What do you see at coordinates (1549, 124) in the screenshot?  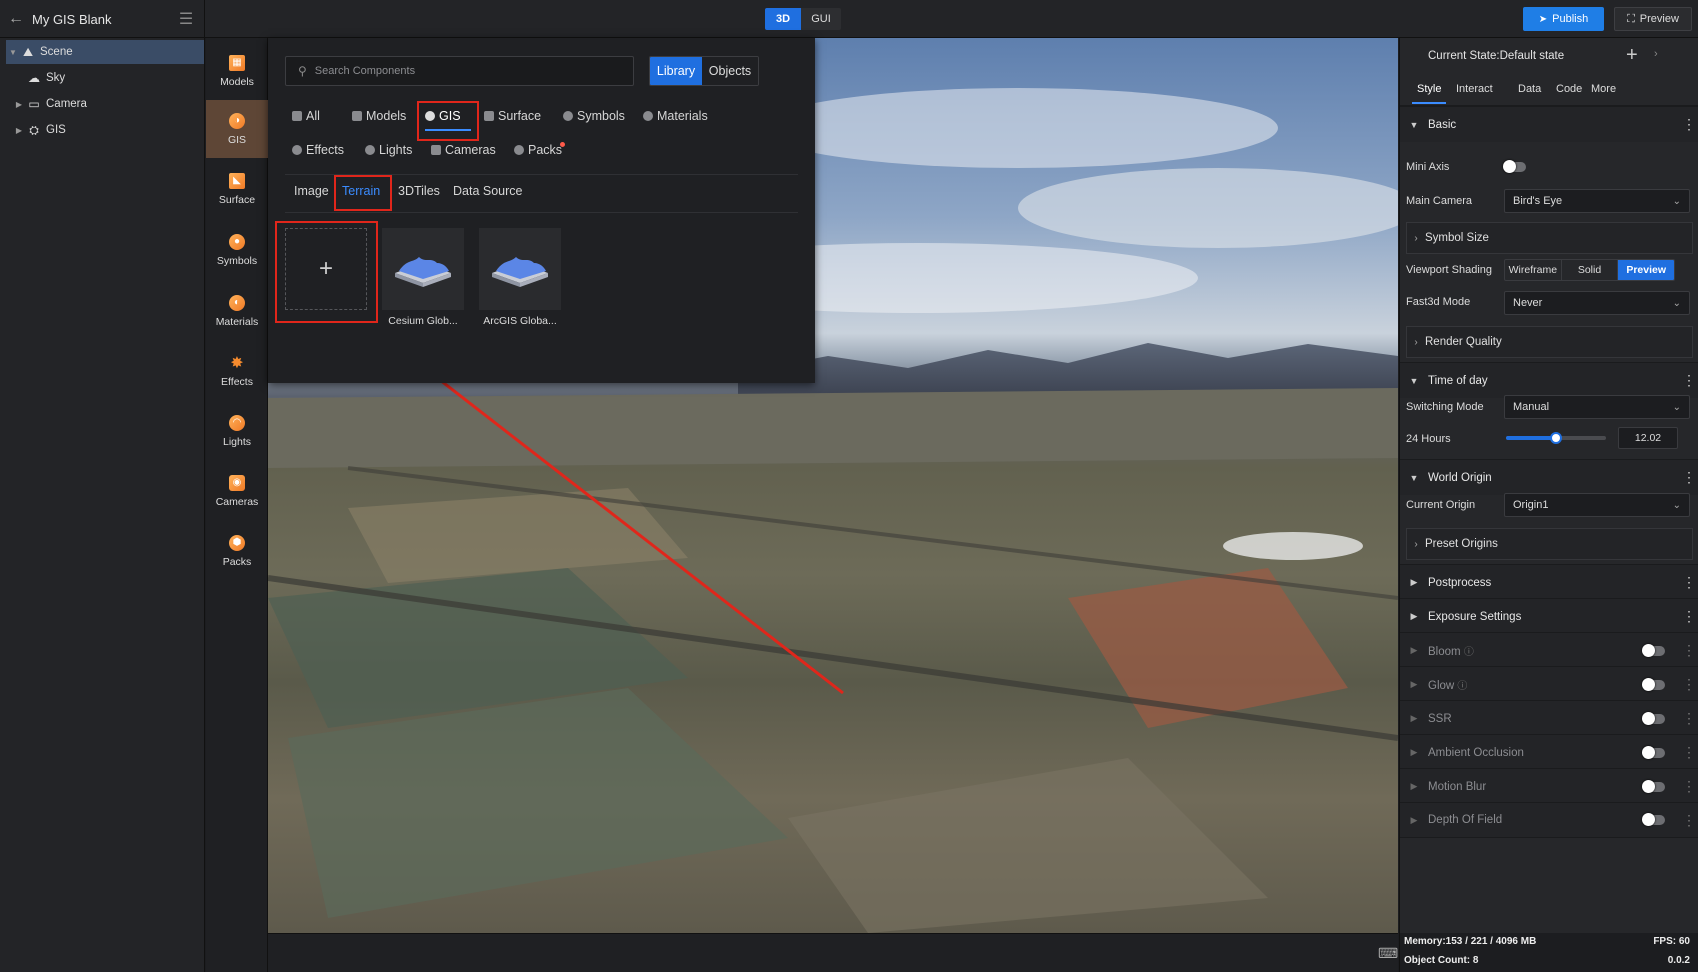 I see `section-basic: ▼ Basic ⋮` at bounding box center [1549, 124].